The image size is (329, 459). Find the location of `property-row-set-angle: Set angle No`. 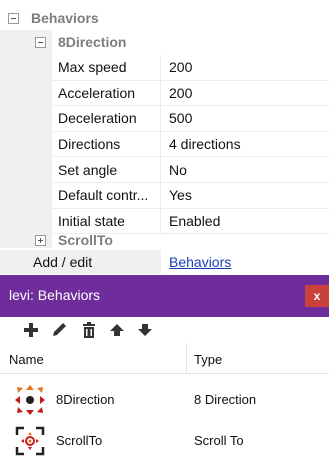

property-row-set-angle: Set angle No is located at coordinates (190, 170).